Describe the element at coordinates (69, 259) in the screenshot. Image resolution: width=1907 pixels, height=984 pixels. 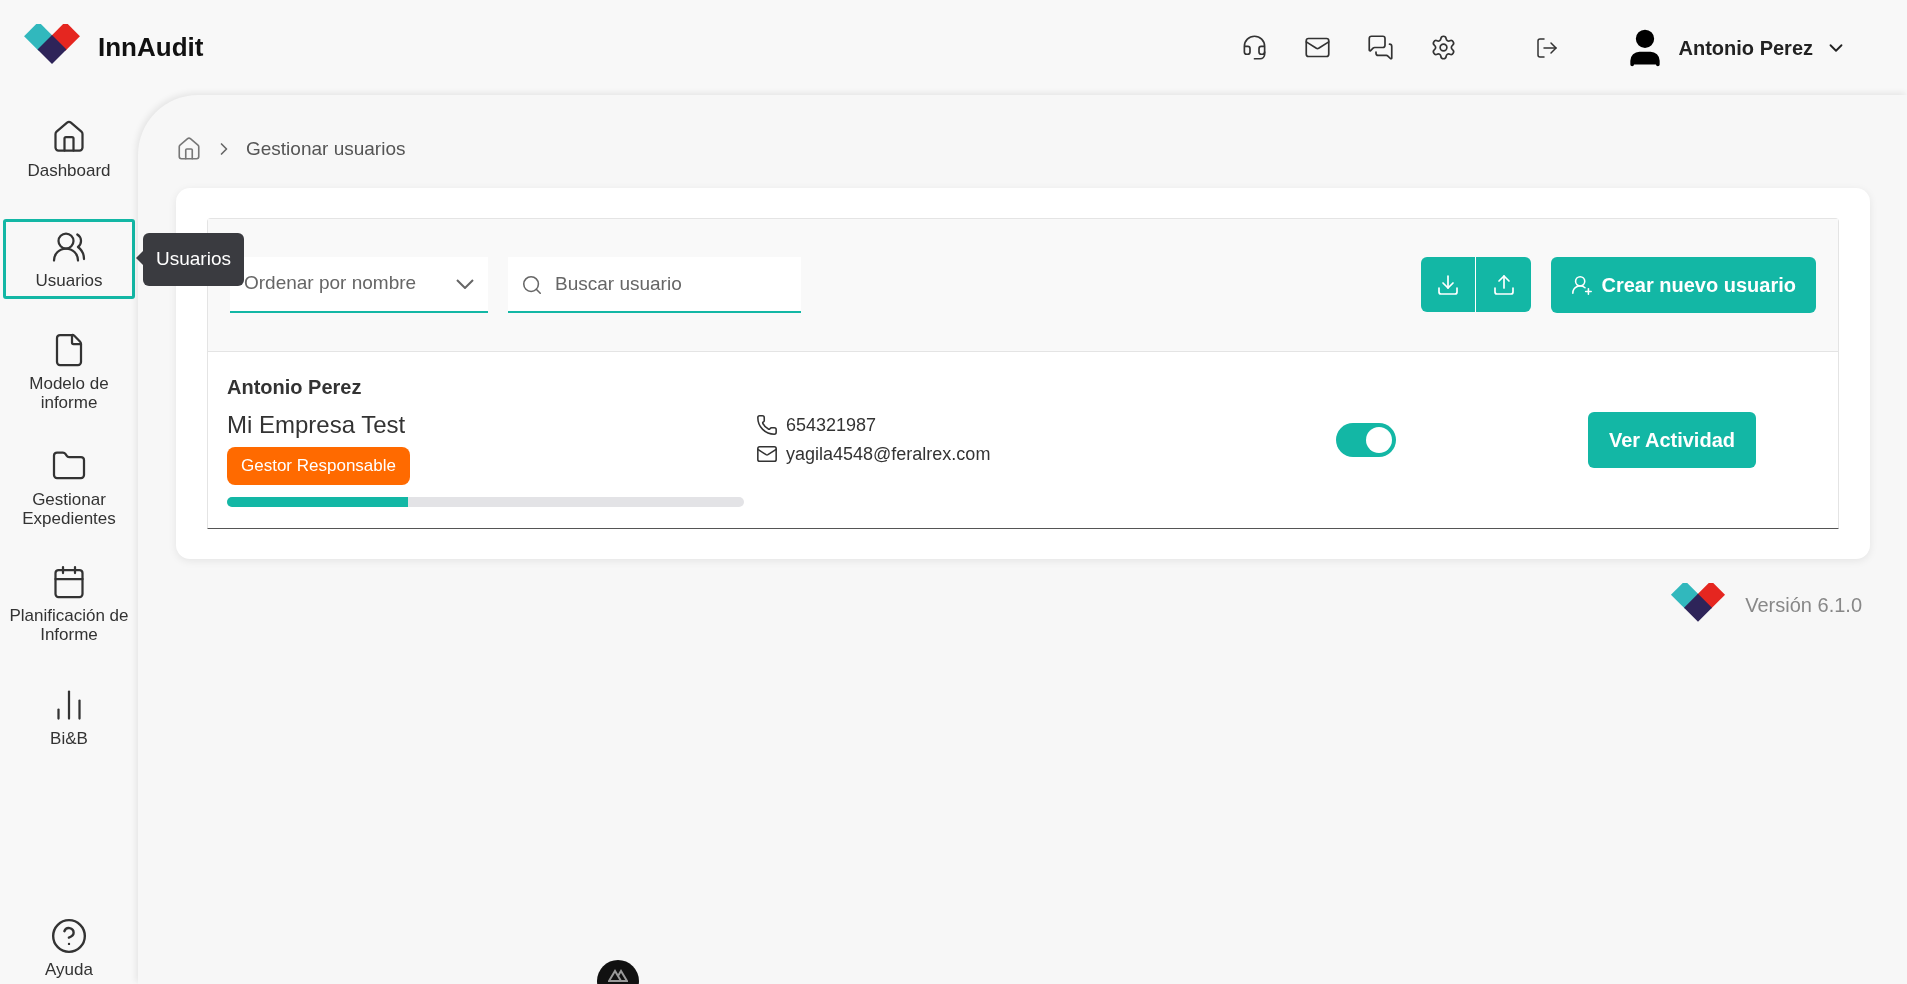
I see `sidebar-item: Usuarios` at that location.